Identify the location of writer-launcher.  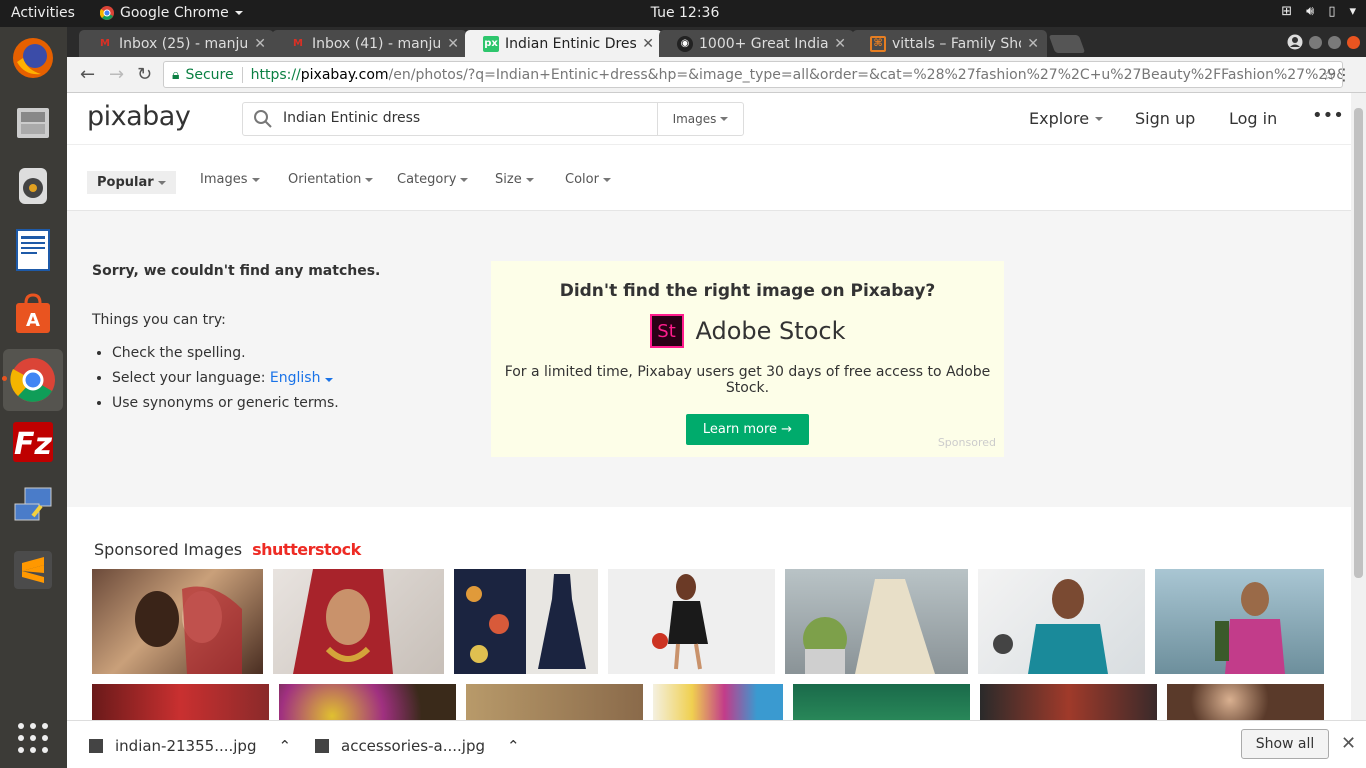
(33, 250).